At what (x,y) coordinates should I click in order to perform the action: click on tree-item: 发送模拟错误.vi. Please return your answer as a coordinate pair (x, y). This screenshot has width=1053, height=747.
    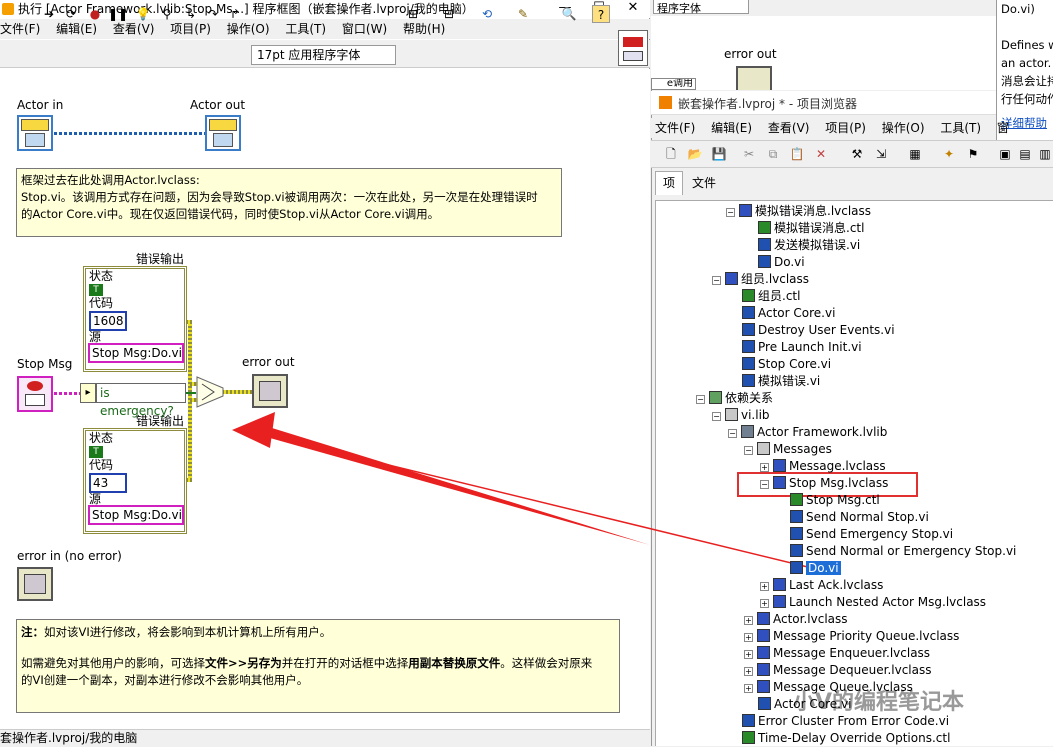
    Looking at the image, I should click on (809, 245).